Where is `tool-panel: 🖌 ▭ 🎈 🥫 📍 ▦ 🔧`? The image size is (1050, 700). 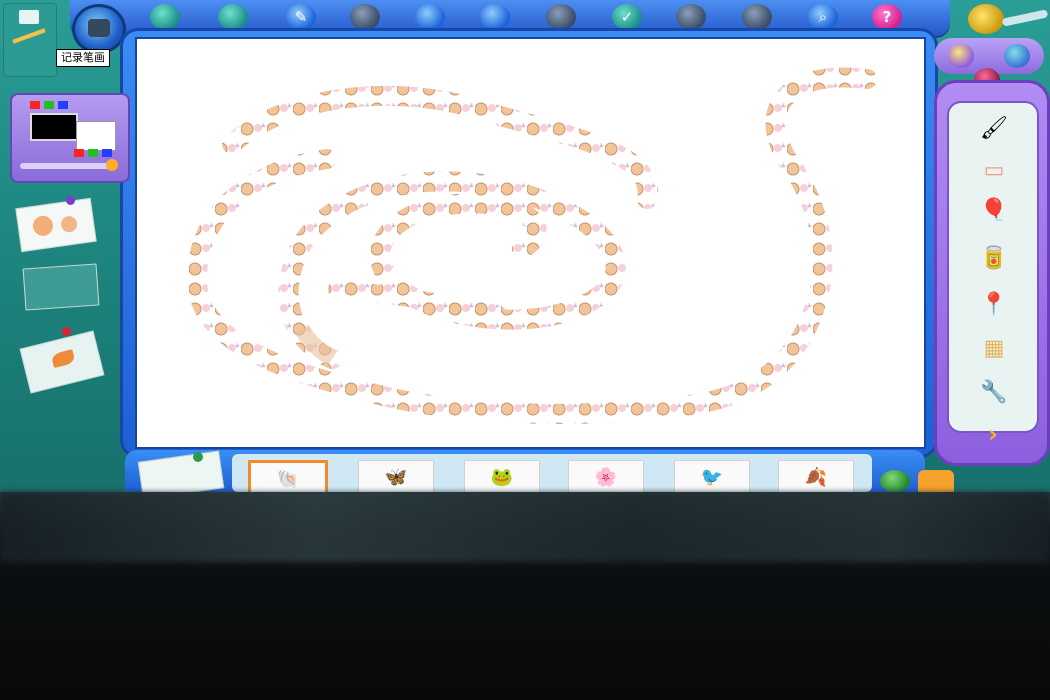 tool-panel: 🖌 ▭ 🎈 🥫 📍 ▦ 🔧 is located at coordinates (992, 273).